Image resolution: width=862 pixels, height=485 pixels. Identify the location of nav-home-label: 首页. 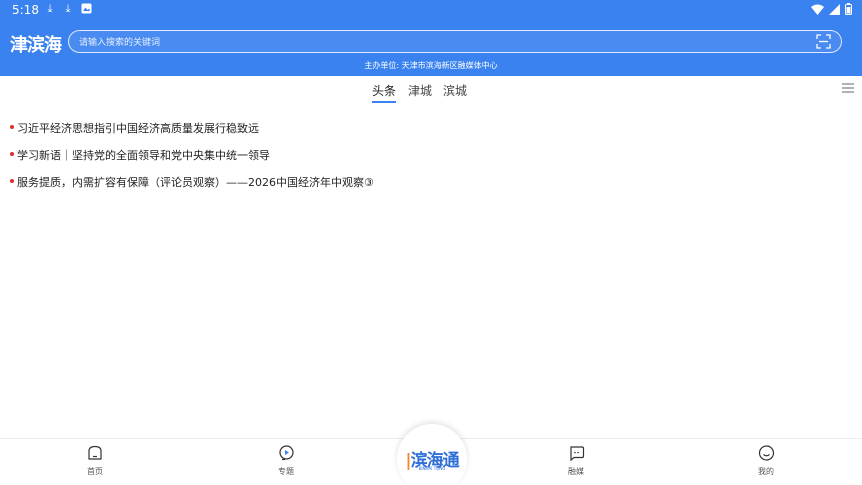
(95, 471).